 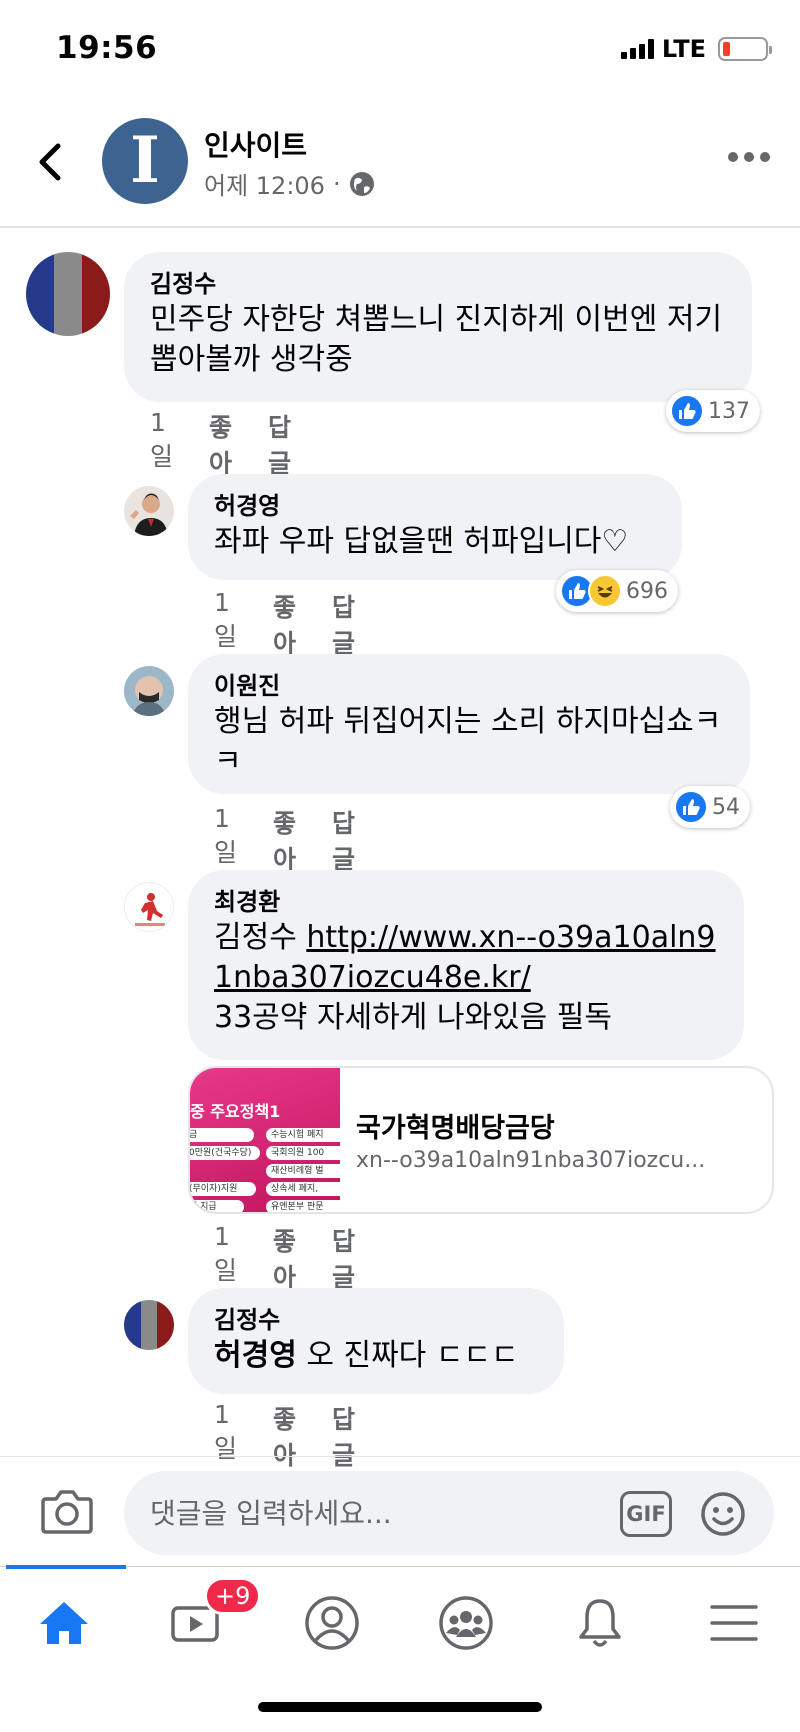 What do you see at coordinates (468, 741) in the screenshot?
I see `comment-text: 행님 허파 뒤집어지는 소리 하지마십쇼ㅋㅋ` at bounding box center [468, 741].